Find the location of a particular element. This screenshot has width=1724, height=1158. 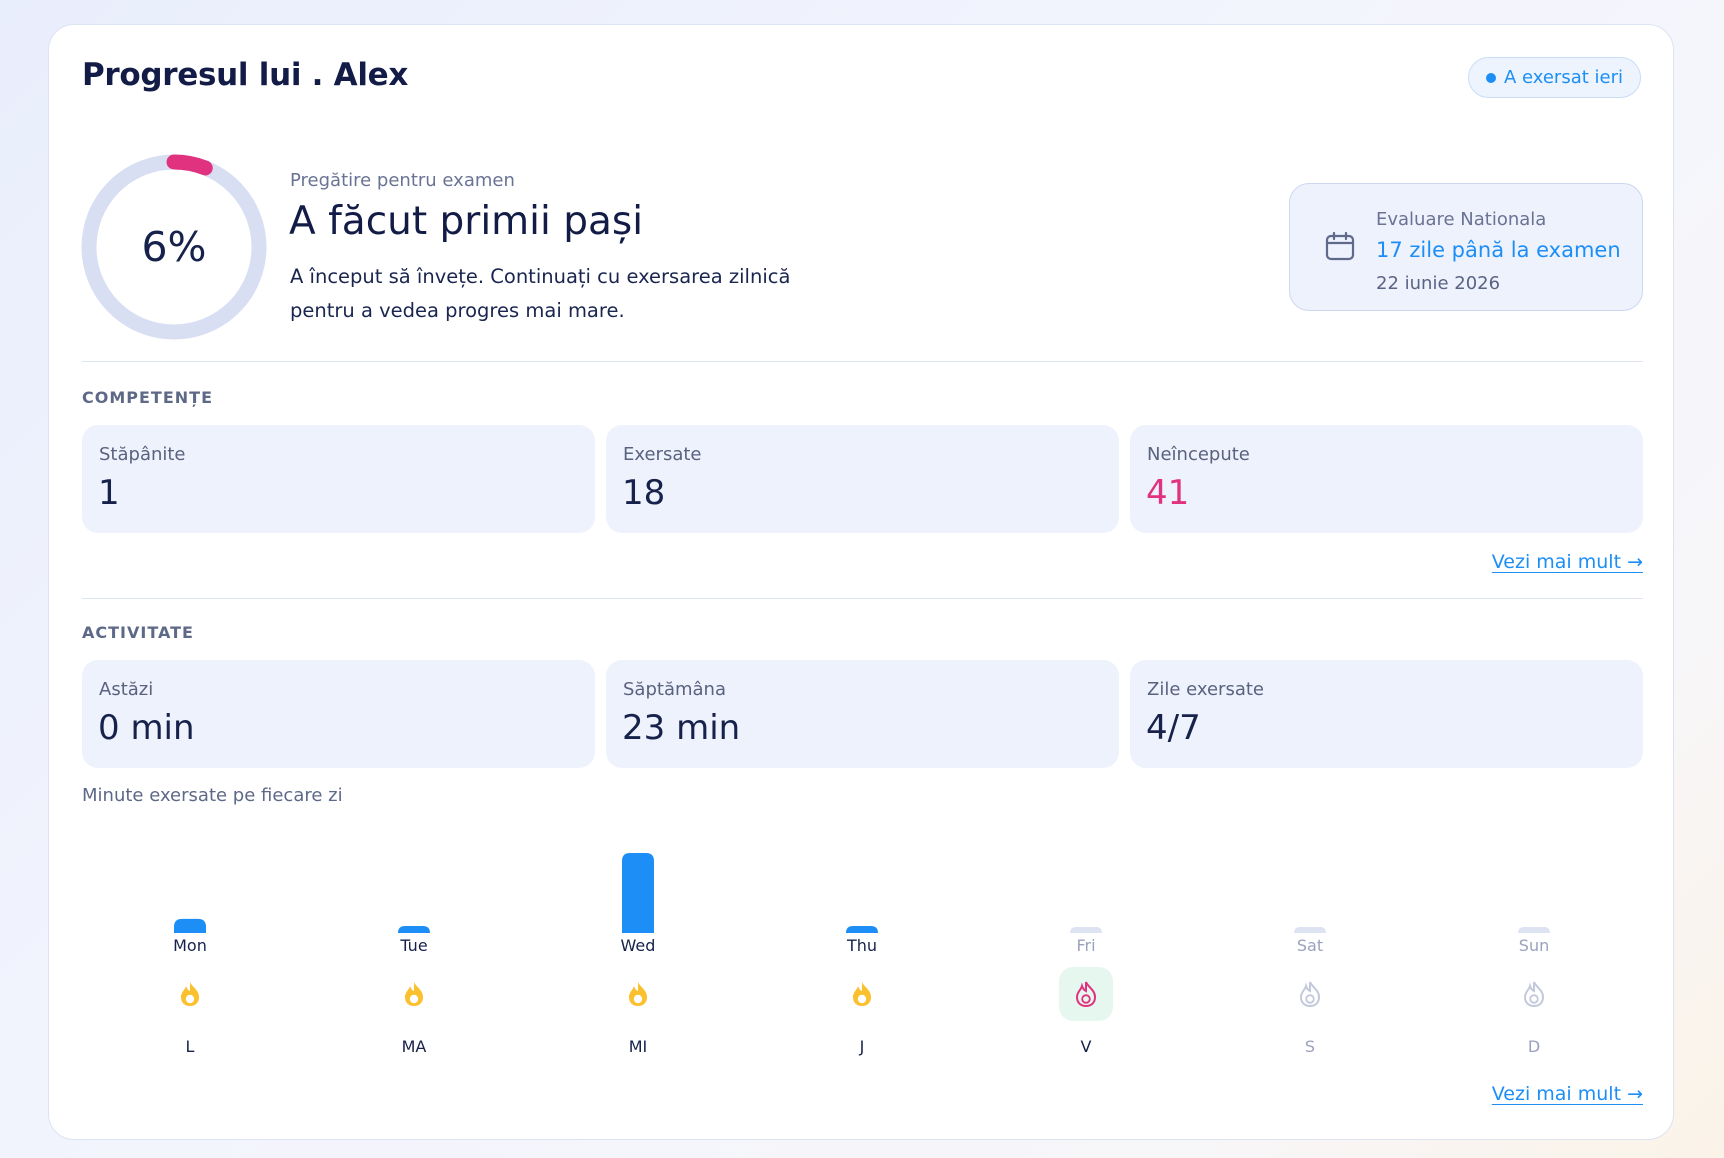

stat-value: 4/7 is located at coordinates (1173, 728).